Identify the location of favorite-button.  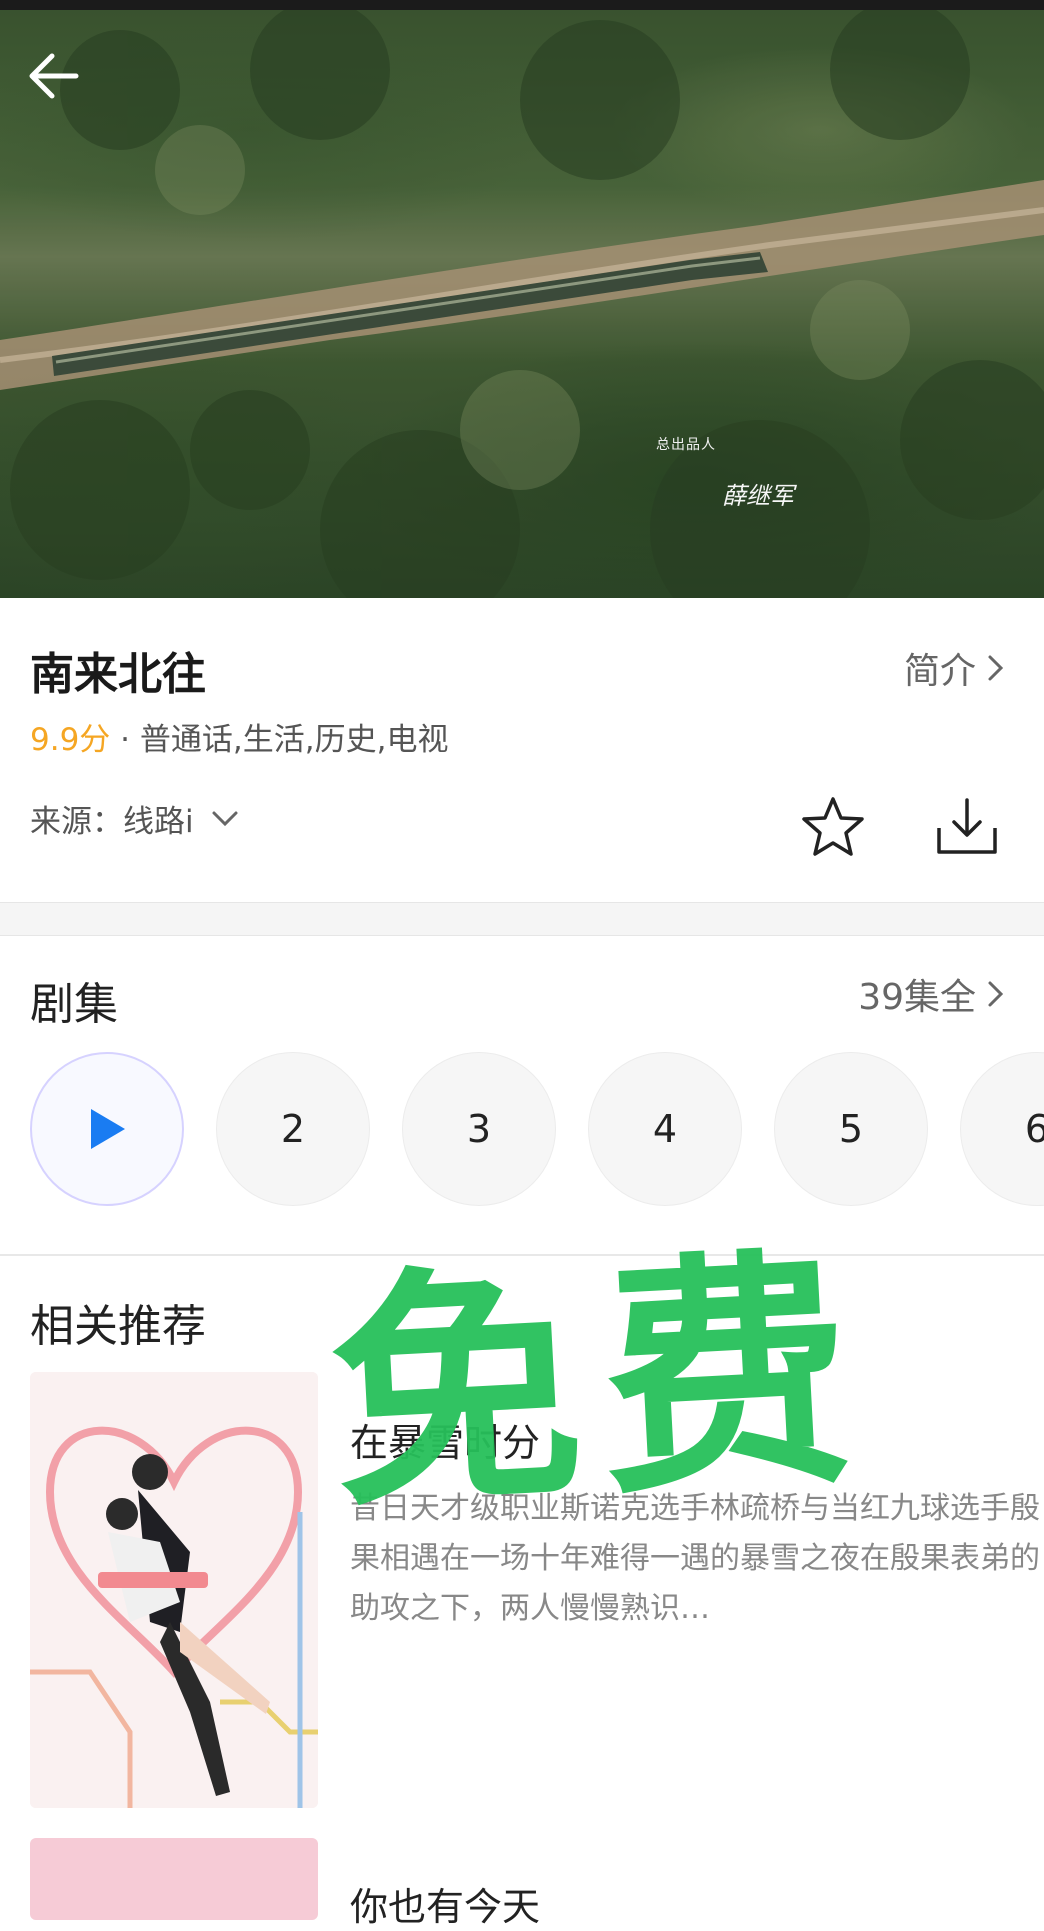
(833, 827).